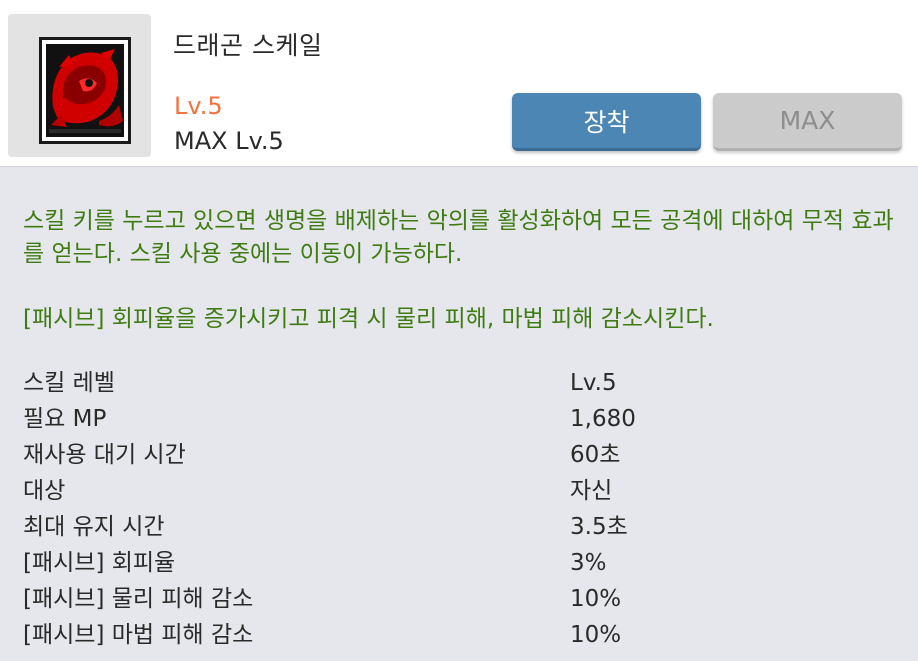 The width and height of the screenshot is (918, 661). What do you see at coordinates (198, 106) in the screenshot?
I see `skill-level: Lv.5` at bounding box center [198, 106].